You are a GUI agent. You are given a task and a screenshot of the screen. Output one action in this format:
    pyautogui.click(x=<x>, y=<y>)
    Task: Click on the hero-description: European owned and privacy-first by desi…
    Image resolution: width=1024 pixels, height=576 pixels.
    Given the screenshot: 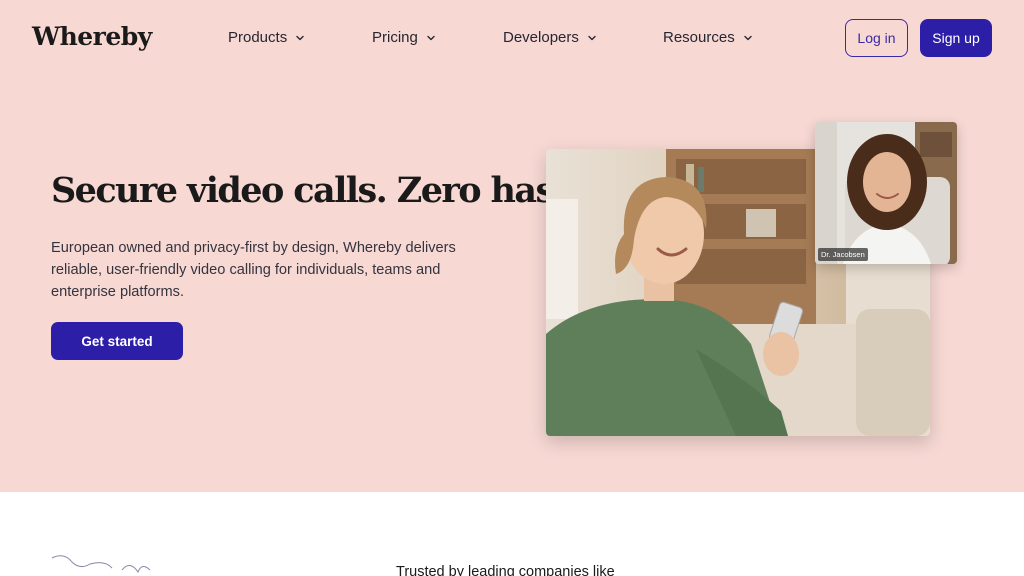 What is the action you would take?
    pyautogui.click(x=253, y=270)
    